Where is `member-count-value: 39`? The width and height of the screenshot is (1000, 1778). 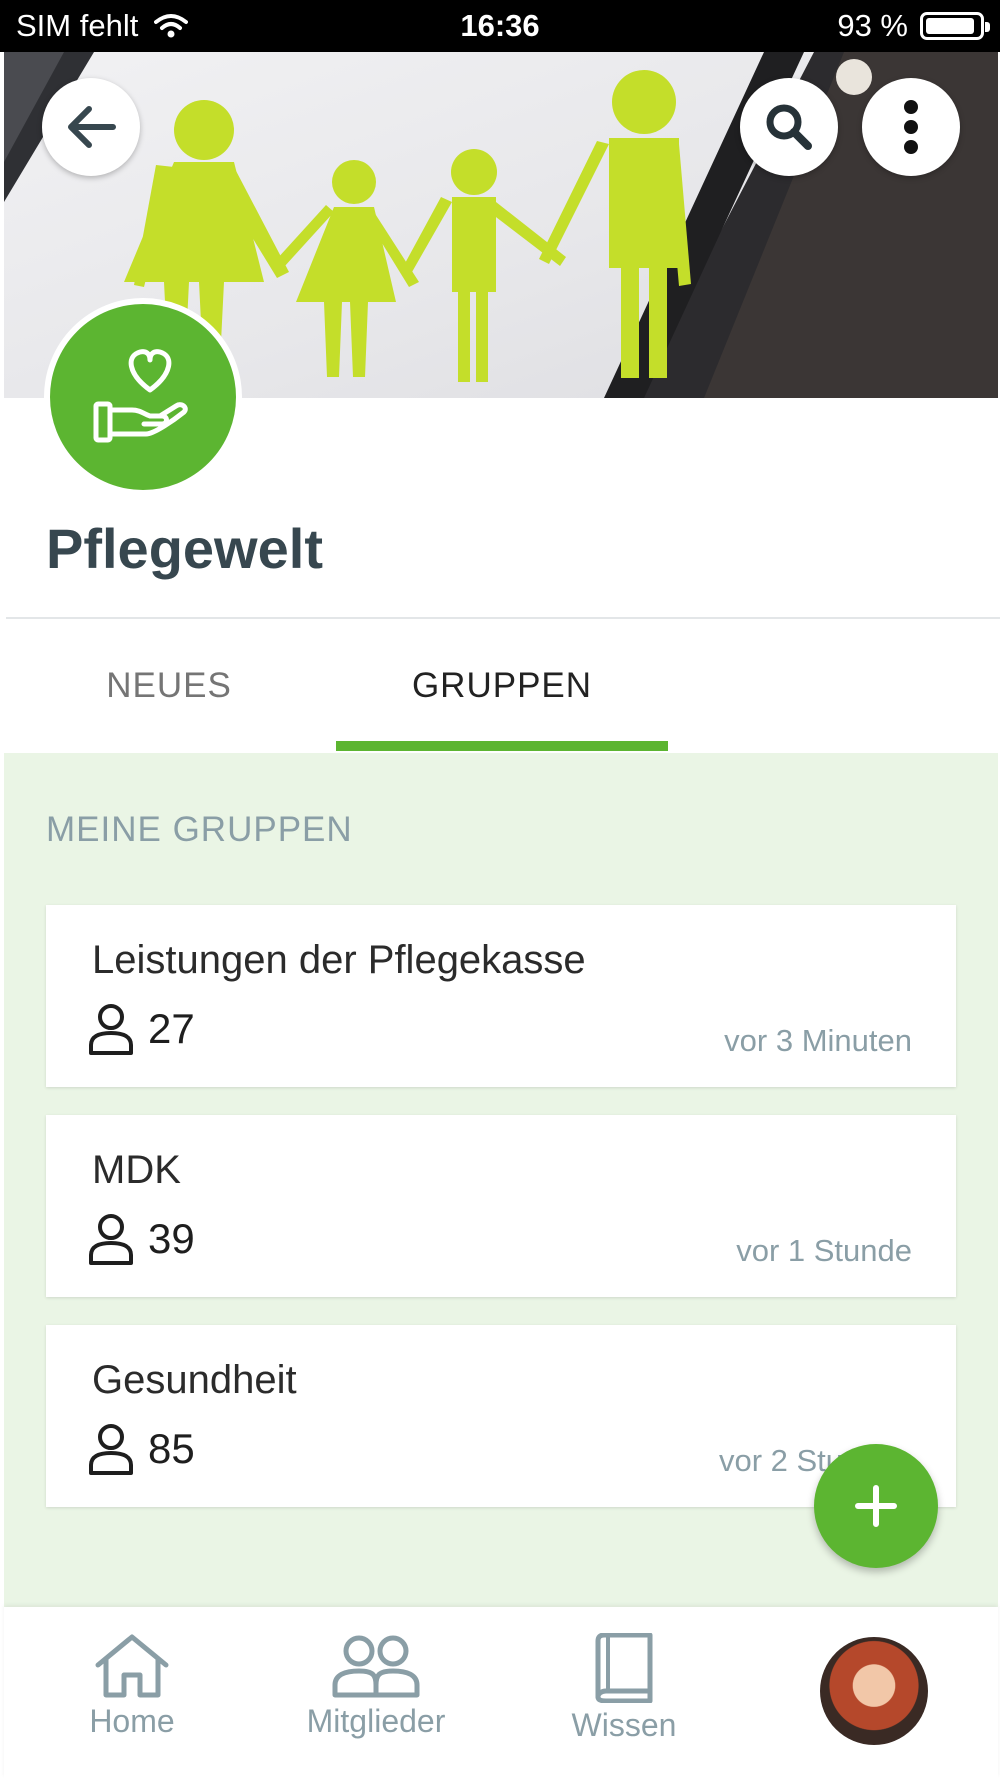
member-count-value: 39 is located at coordinates (171, 1238).